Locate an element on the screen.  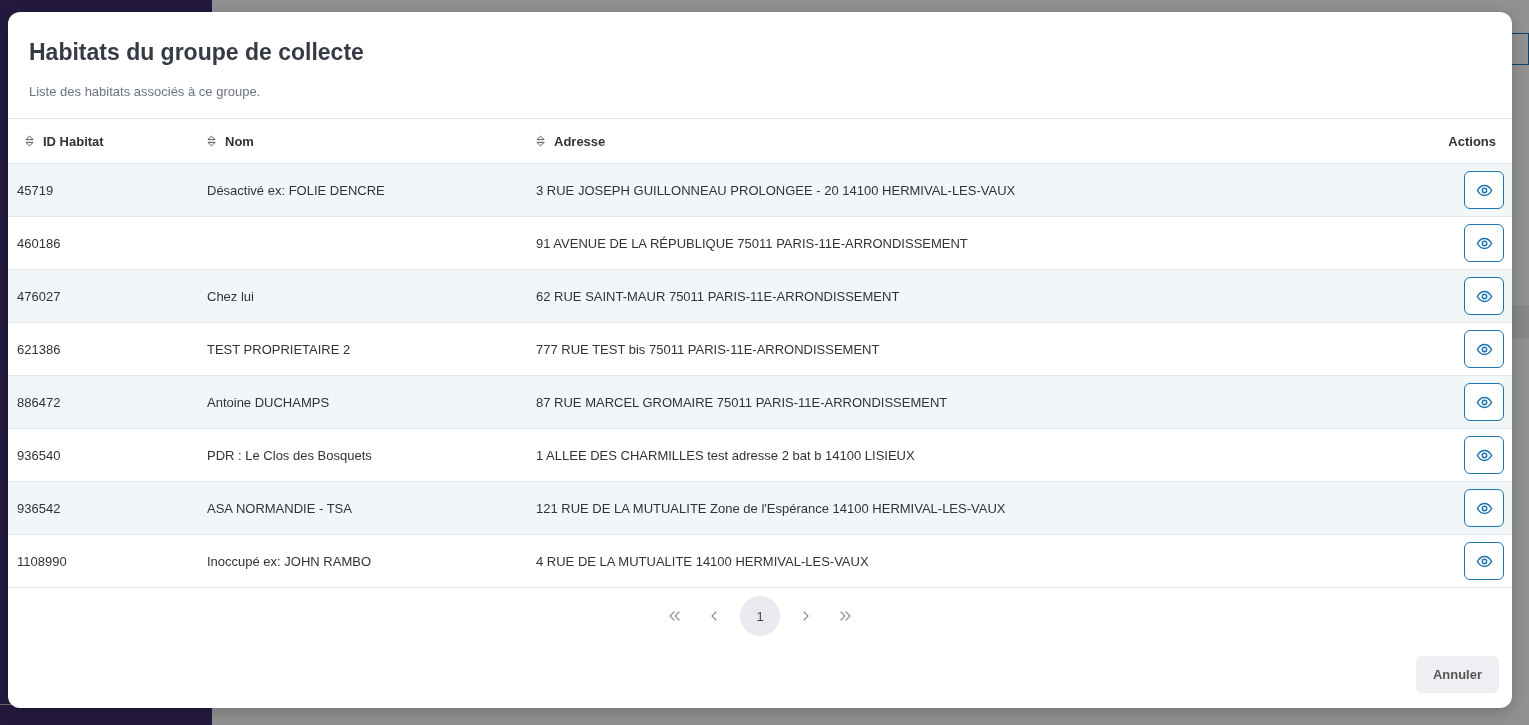
table-cell: 936540 is located at coordinates (39, 455).